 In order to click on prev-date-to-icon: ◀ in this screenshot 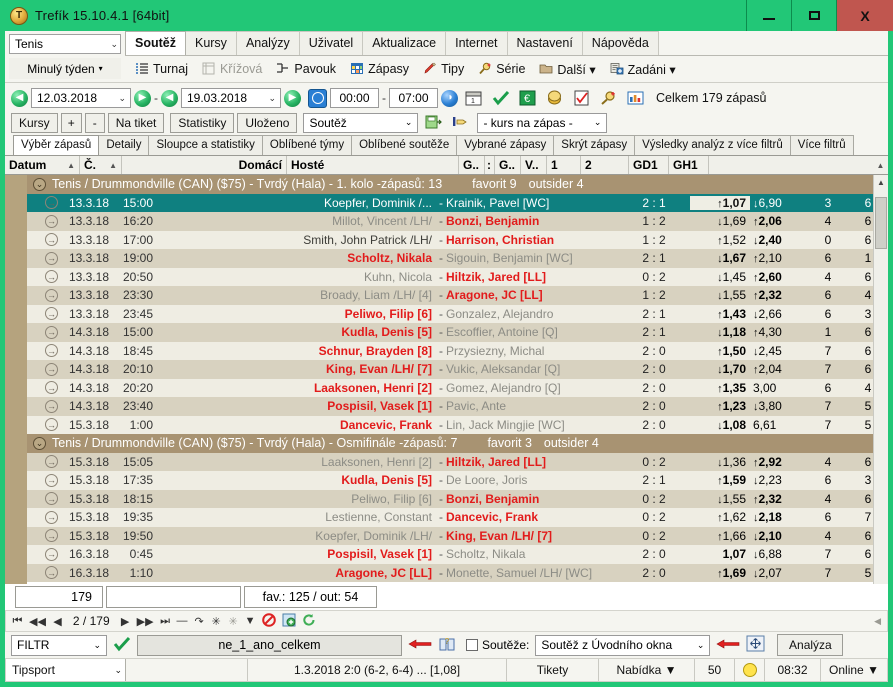, I will do `click(169, 98)`.